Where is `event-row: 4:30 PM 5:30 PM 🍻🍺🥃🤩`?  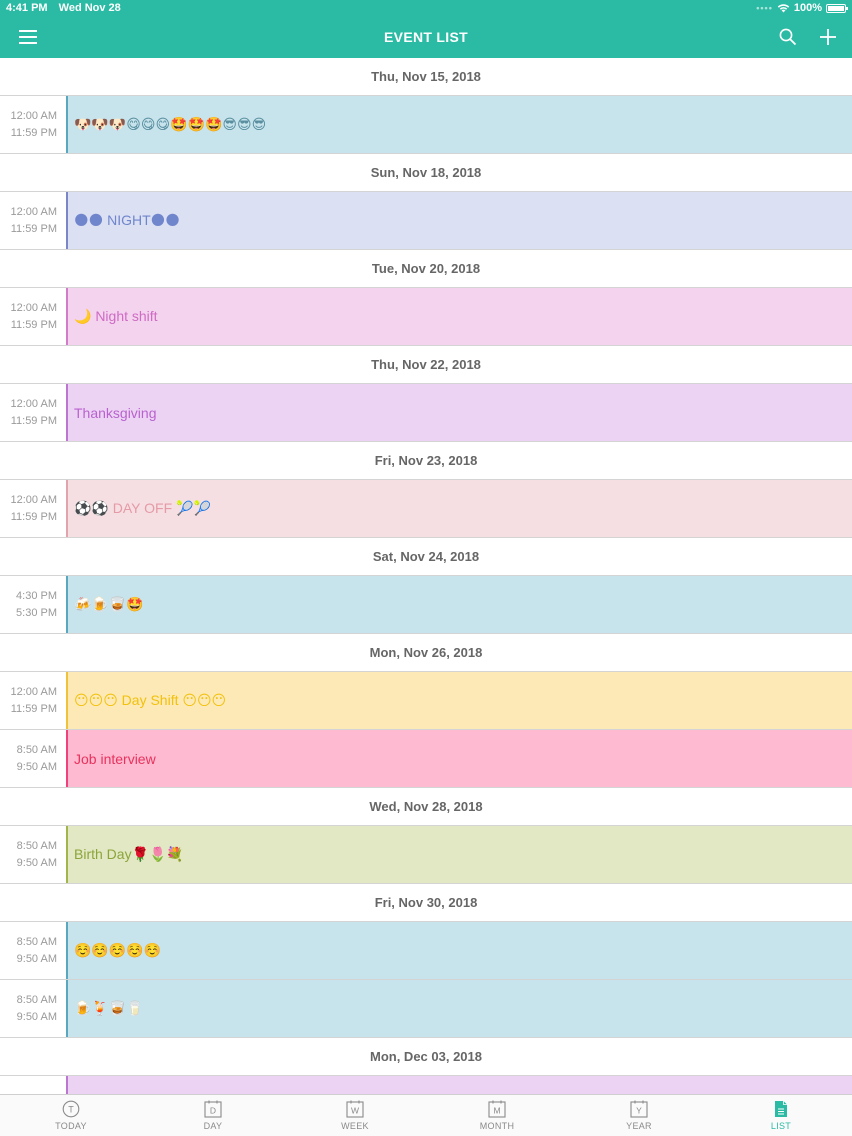 event-row: 4:30 PM 5:30 PM 🍻🍺🥃🤩 is located at coordinates (426, 605).